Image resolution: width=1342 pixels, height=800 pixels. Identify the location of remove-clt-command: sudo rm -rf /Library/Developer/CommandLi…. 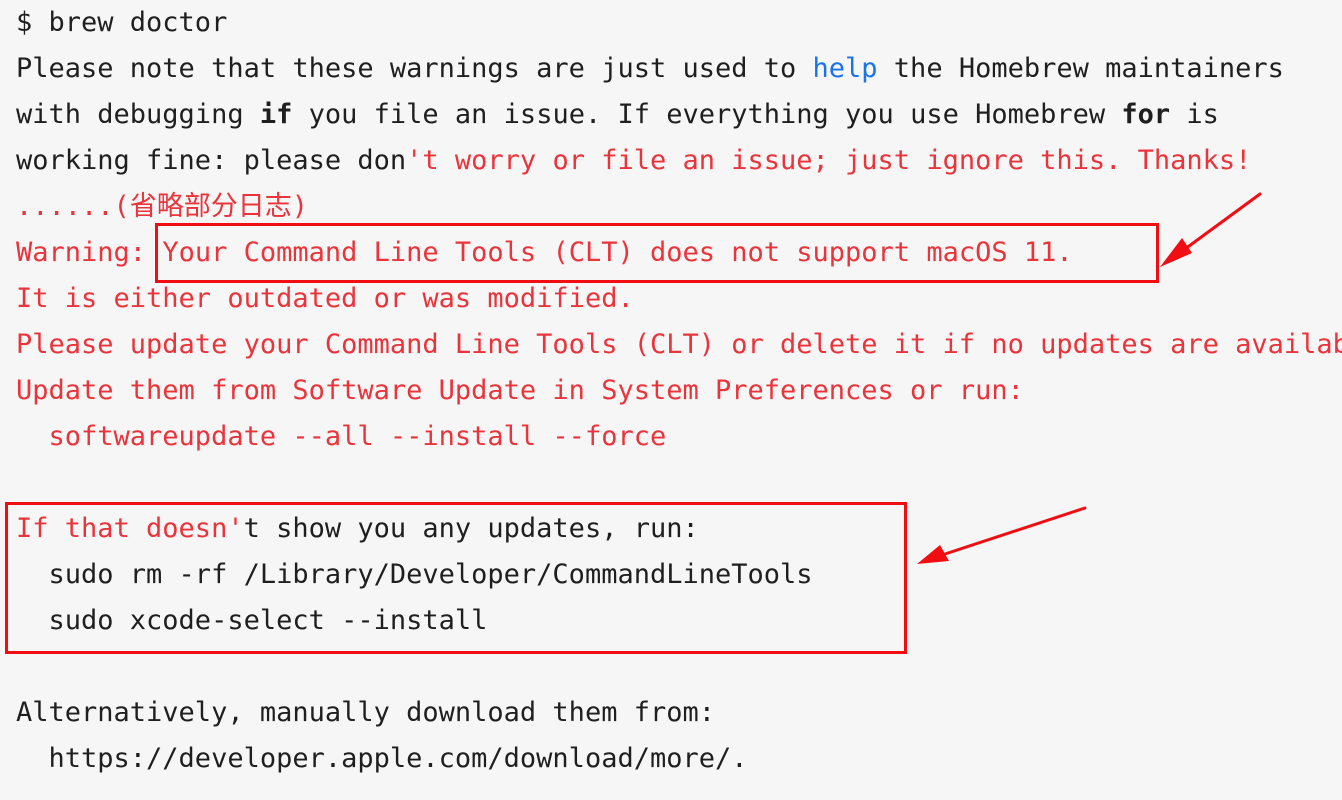
(414, 574).